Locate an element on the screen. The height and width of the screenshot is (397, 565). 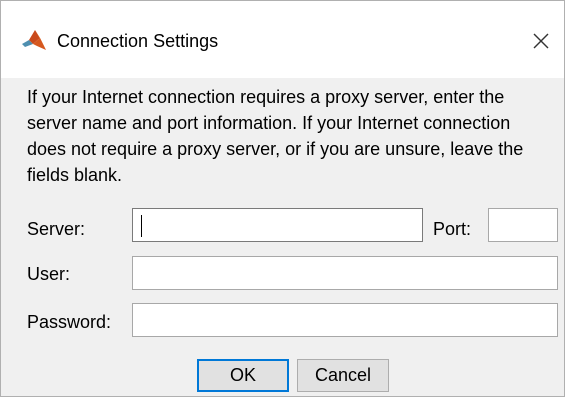
close-icon is located at coordinates (541, 41).